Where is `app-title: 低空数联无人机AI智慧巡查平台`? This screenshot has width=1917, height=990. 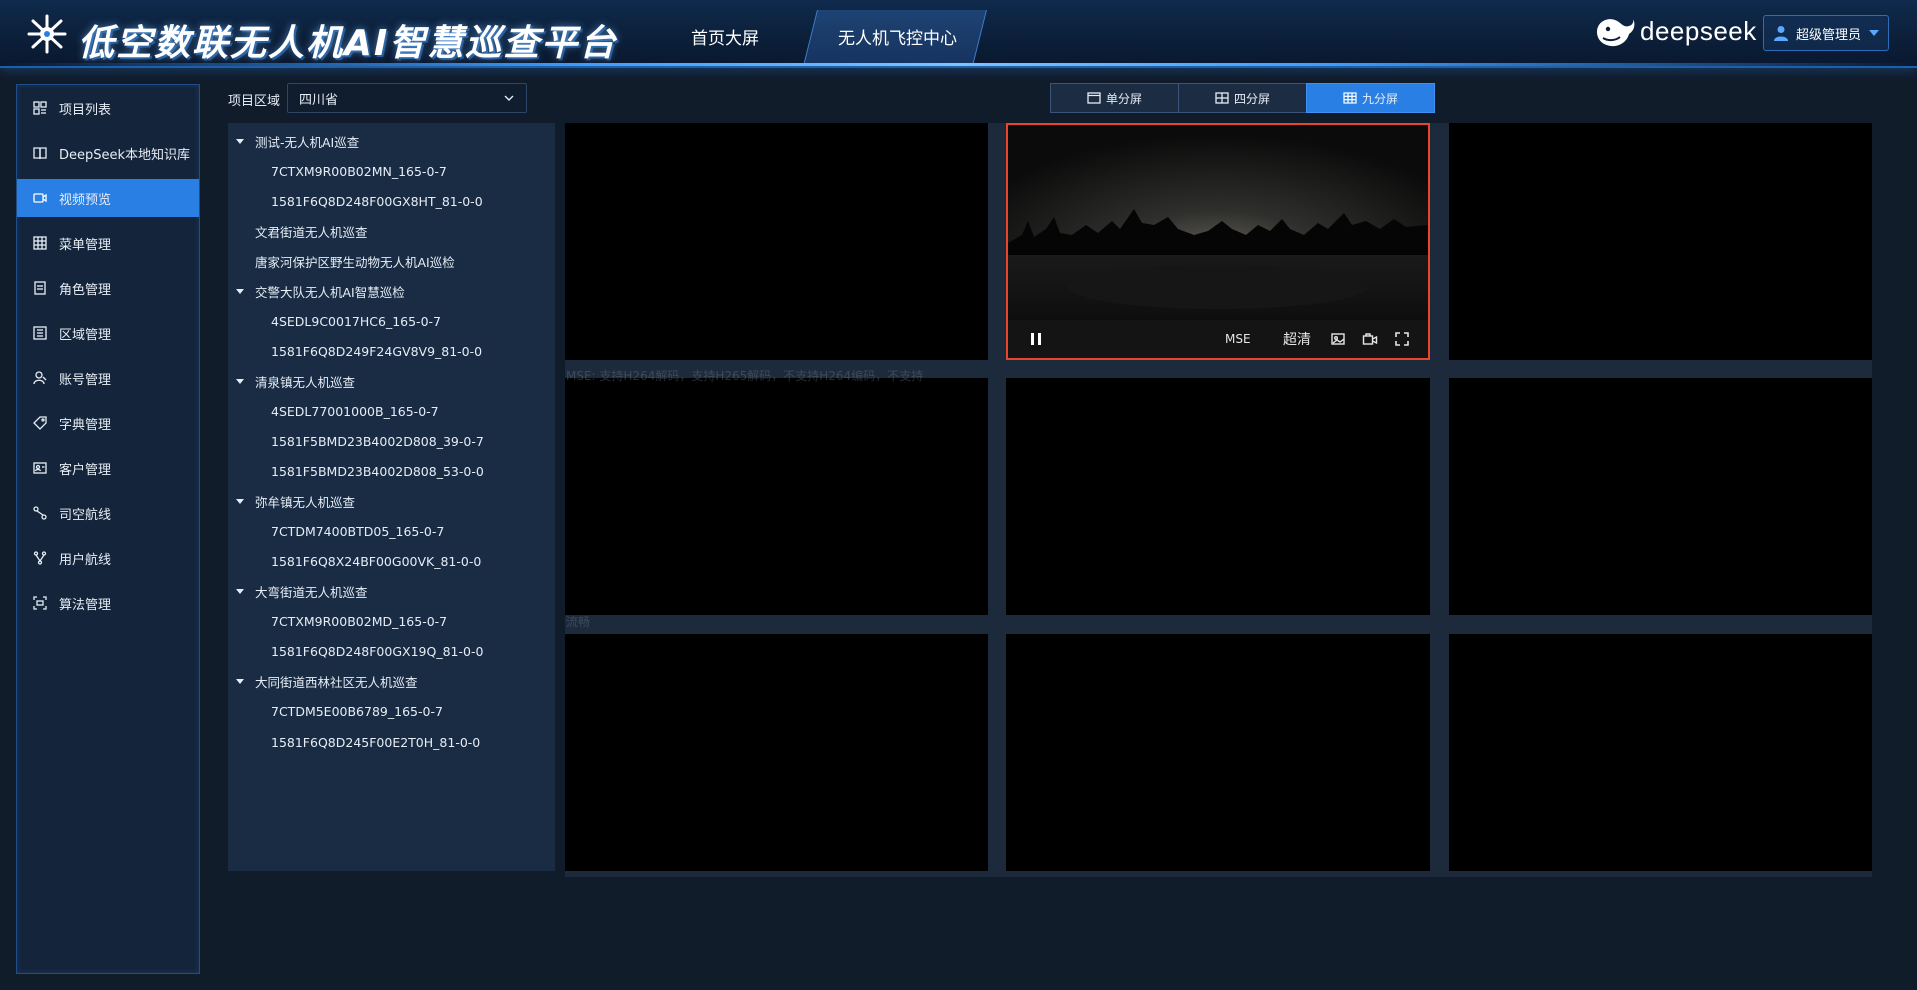
app-title: 低空数联无人机AI智慧巡查平台 is located at coordinates (348, 43).